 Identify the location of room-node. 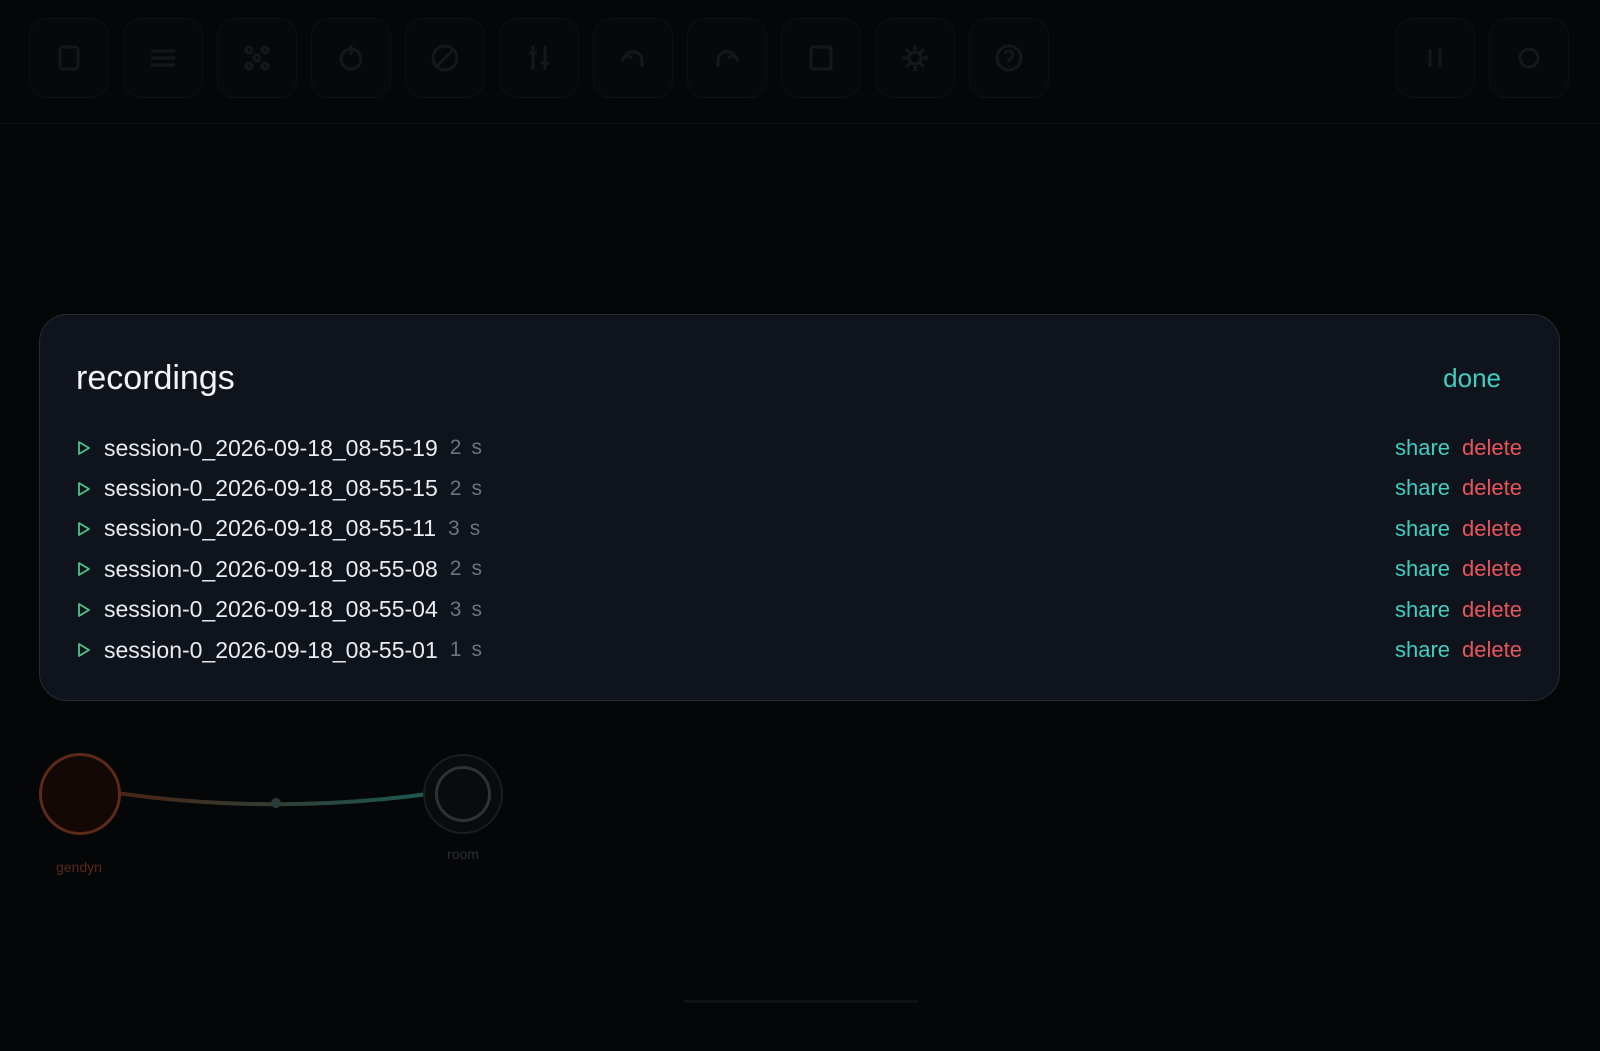
(463, 794).